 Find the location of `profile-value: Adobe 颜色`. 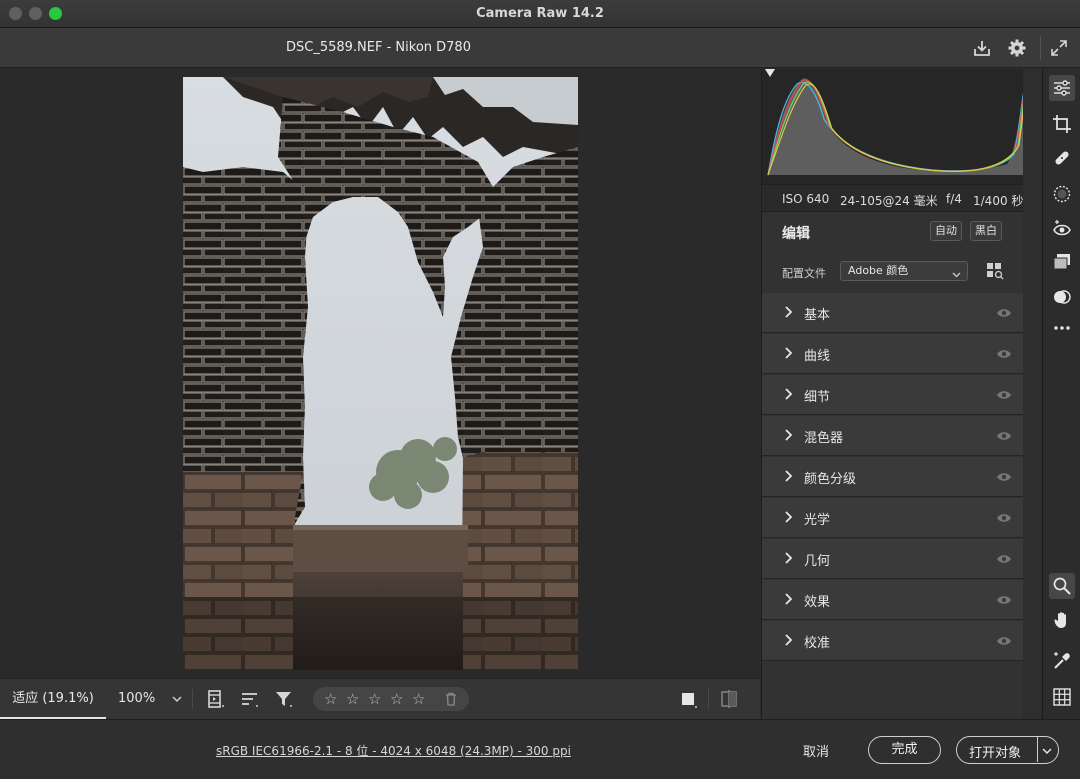

profile-value: Adobe 颜色 is located at coordinates (878, 270).